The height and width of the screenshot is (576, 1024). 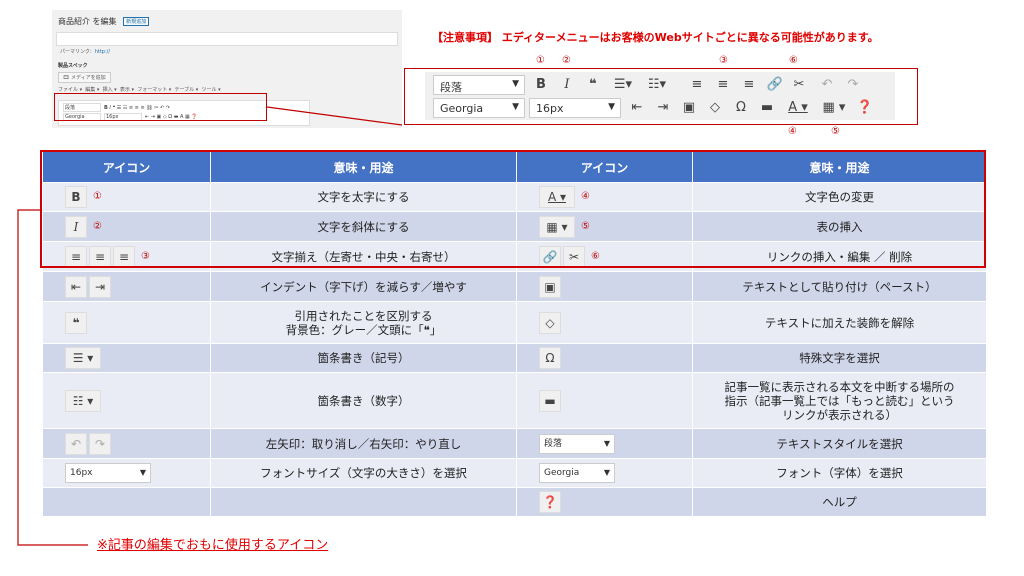 I want to click on table-row: ≡ ≡ ≡ ③ 文字揃え（左寄せ・中央・右寄せ） 🔗 ✂ ⑥ リンクの挿入・編集 ／ 削除, so click(x=514, y=256).